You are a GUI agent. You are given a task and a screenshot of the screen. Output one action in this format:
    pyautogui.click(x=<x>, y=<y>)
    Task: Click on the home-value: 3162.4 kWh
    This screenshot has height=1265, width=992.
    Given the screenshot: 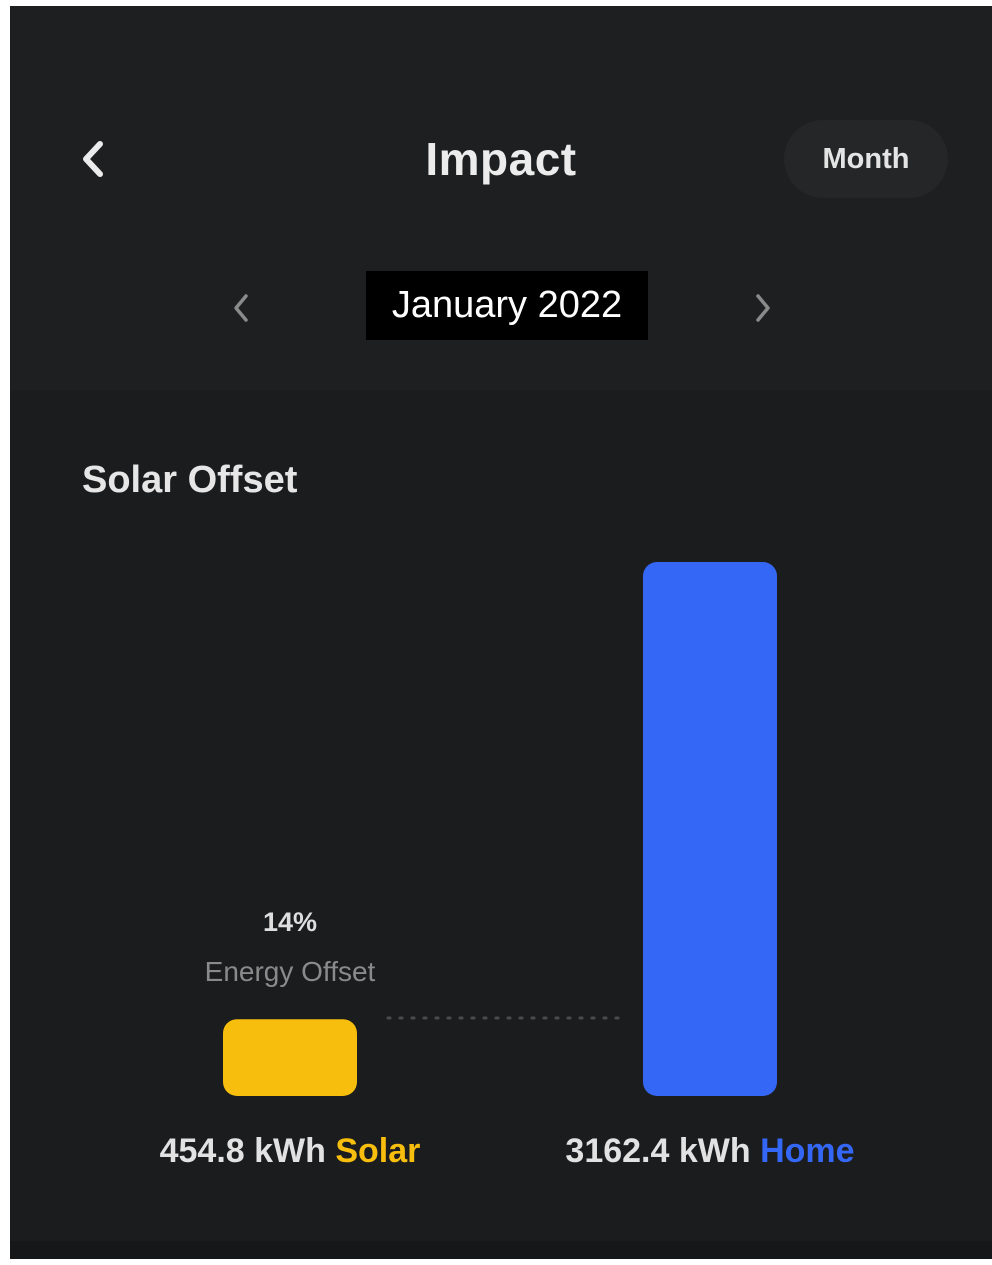 What is the action you would take?
    pyautogui.click(x=658, y=1151)
    